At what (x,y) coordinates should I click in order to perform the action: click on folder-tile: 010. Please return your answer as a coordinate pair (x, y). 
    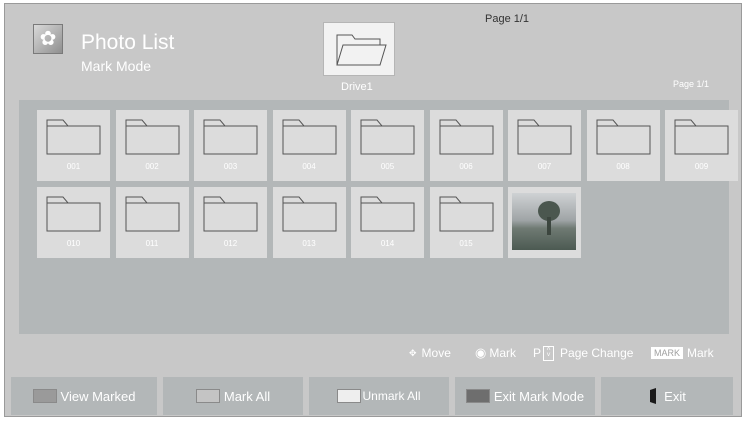
    Looking at the image, I should click on (73, 222).